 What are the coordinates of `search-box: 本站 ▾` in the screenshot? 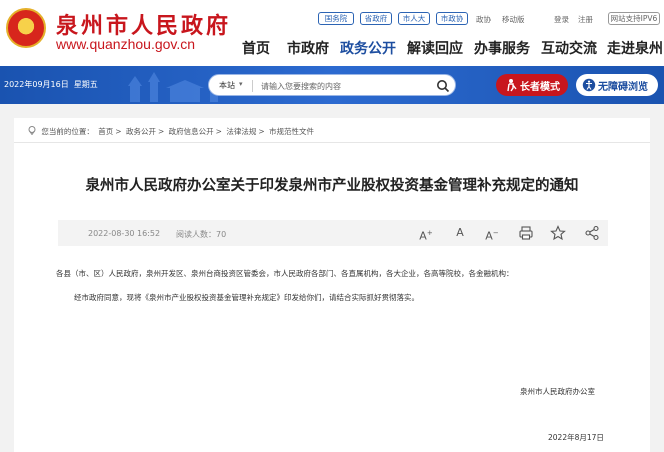 It's located at (332, 85).